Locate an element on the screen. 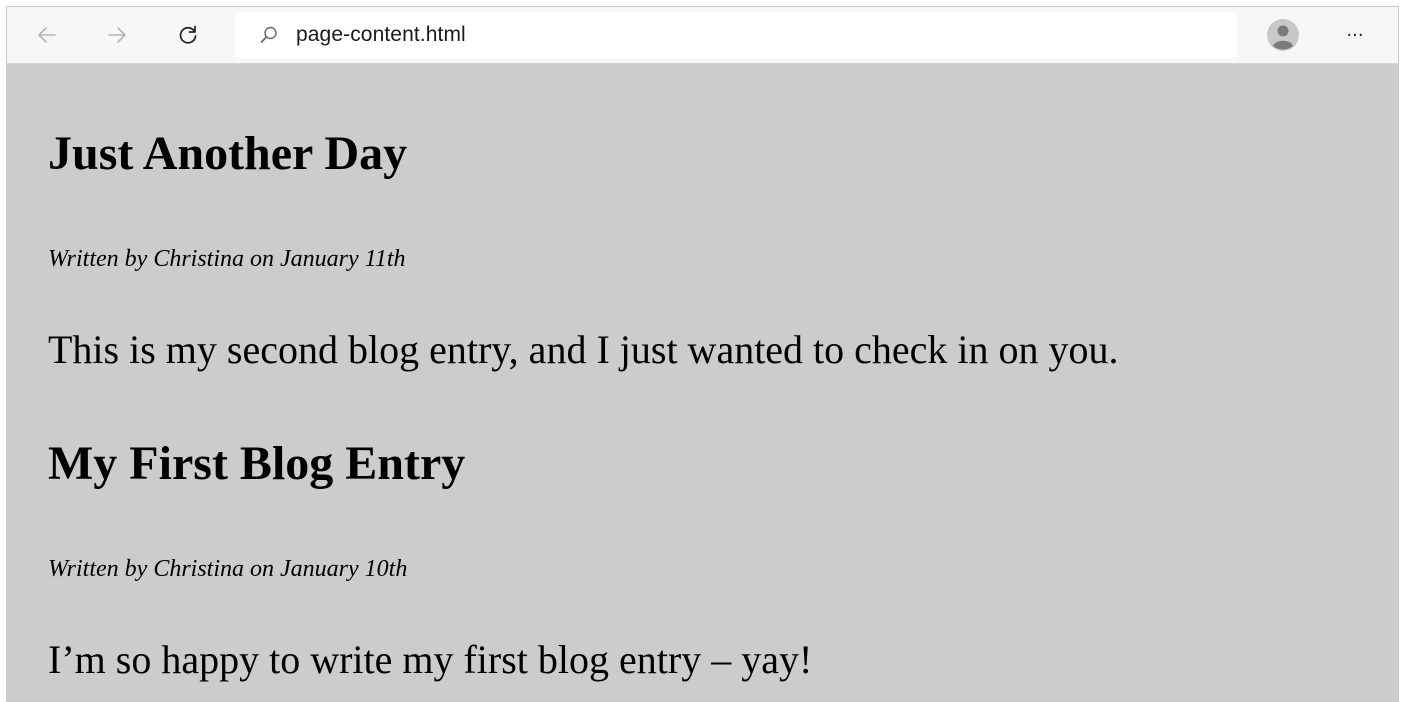 This screenshot has height=702, width=1405. more-button: ··· is located at coordinates (1355, 35).